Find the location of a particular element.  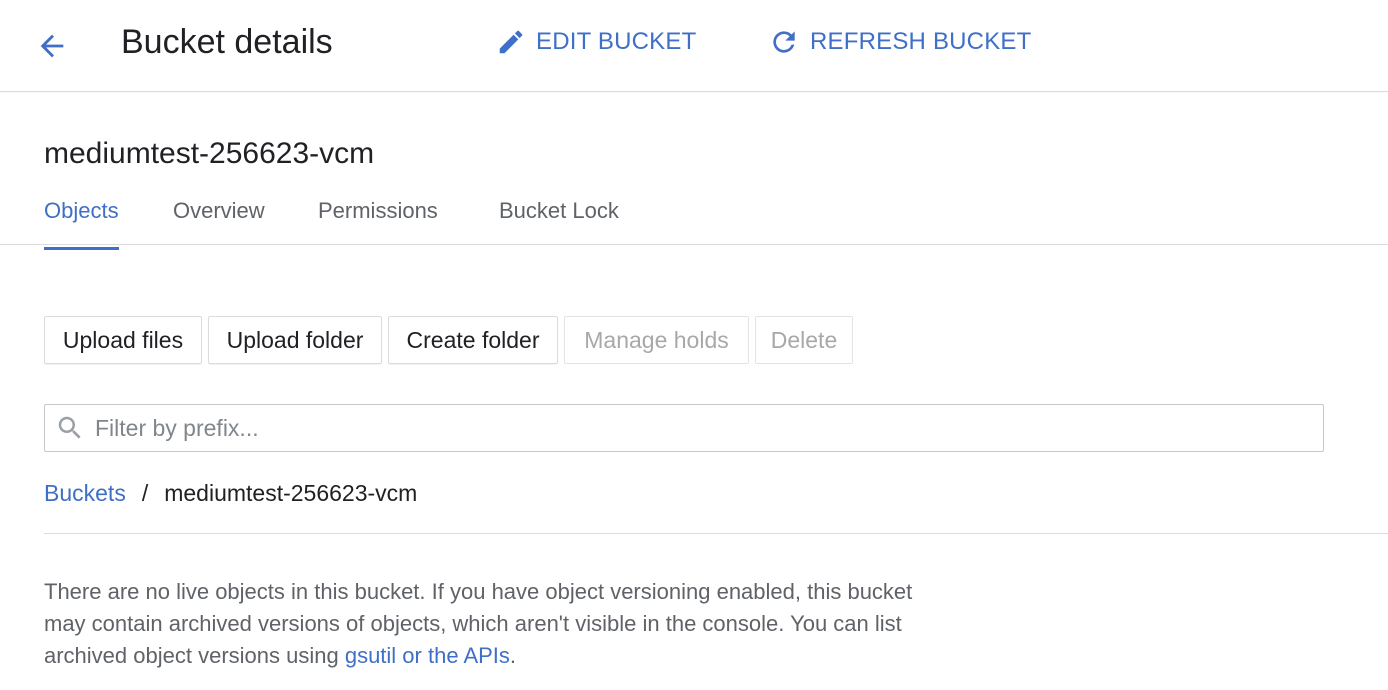

edit-bucket-label: EDIT BUCKET is located at coordinates (616, 41).